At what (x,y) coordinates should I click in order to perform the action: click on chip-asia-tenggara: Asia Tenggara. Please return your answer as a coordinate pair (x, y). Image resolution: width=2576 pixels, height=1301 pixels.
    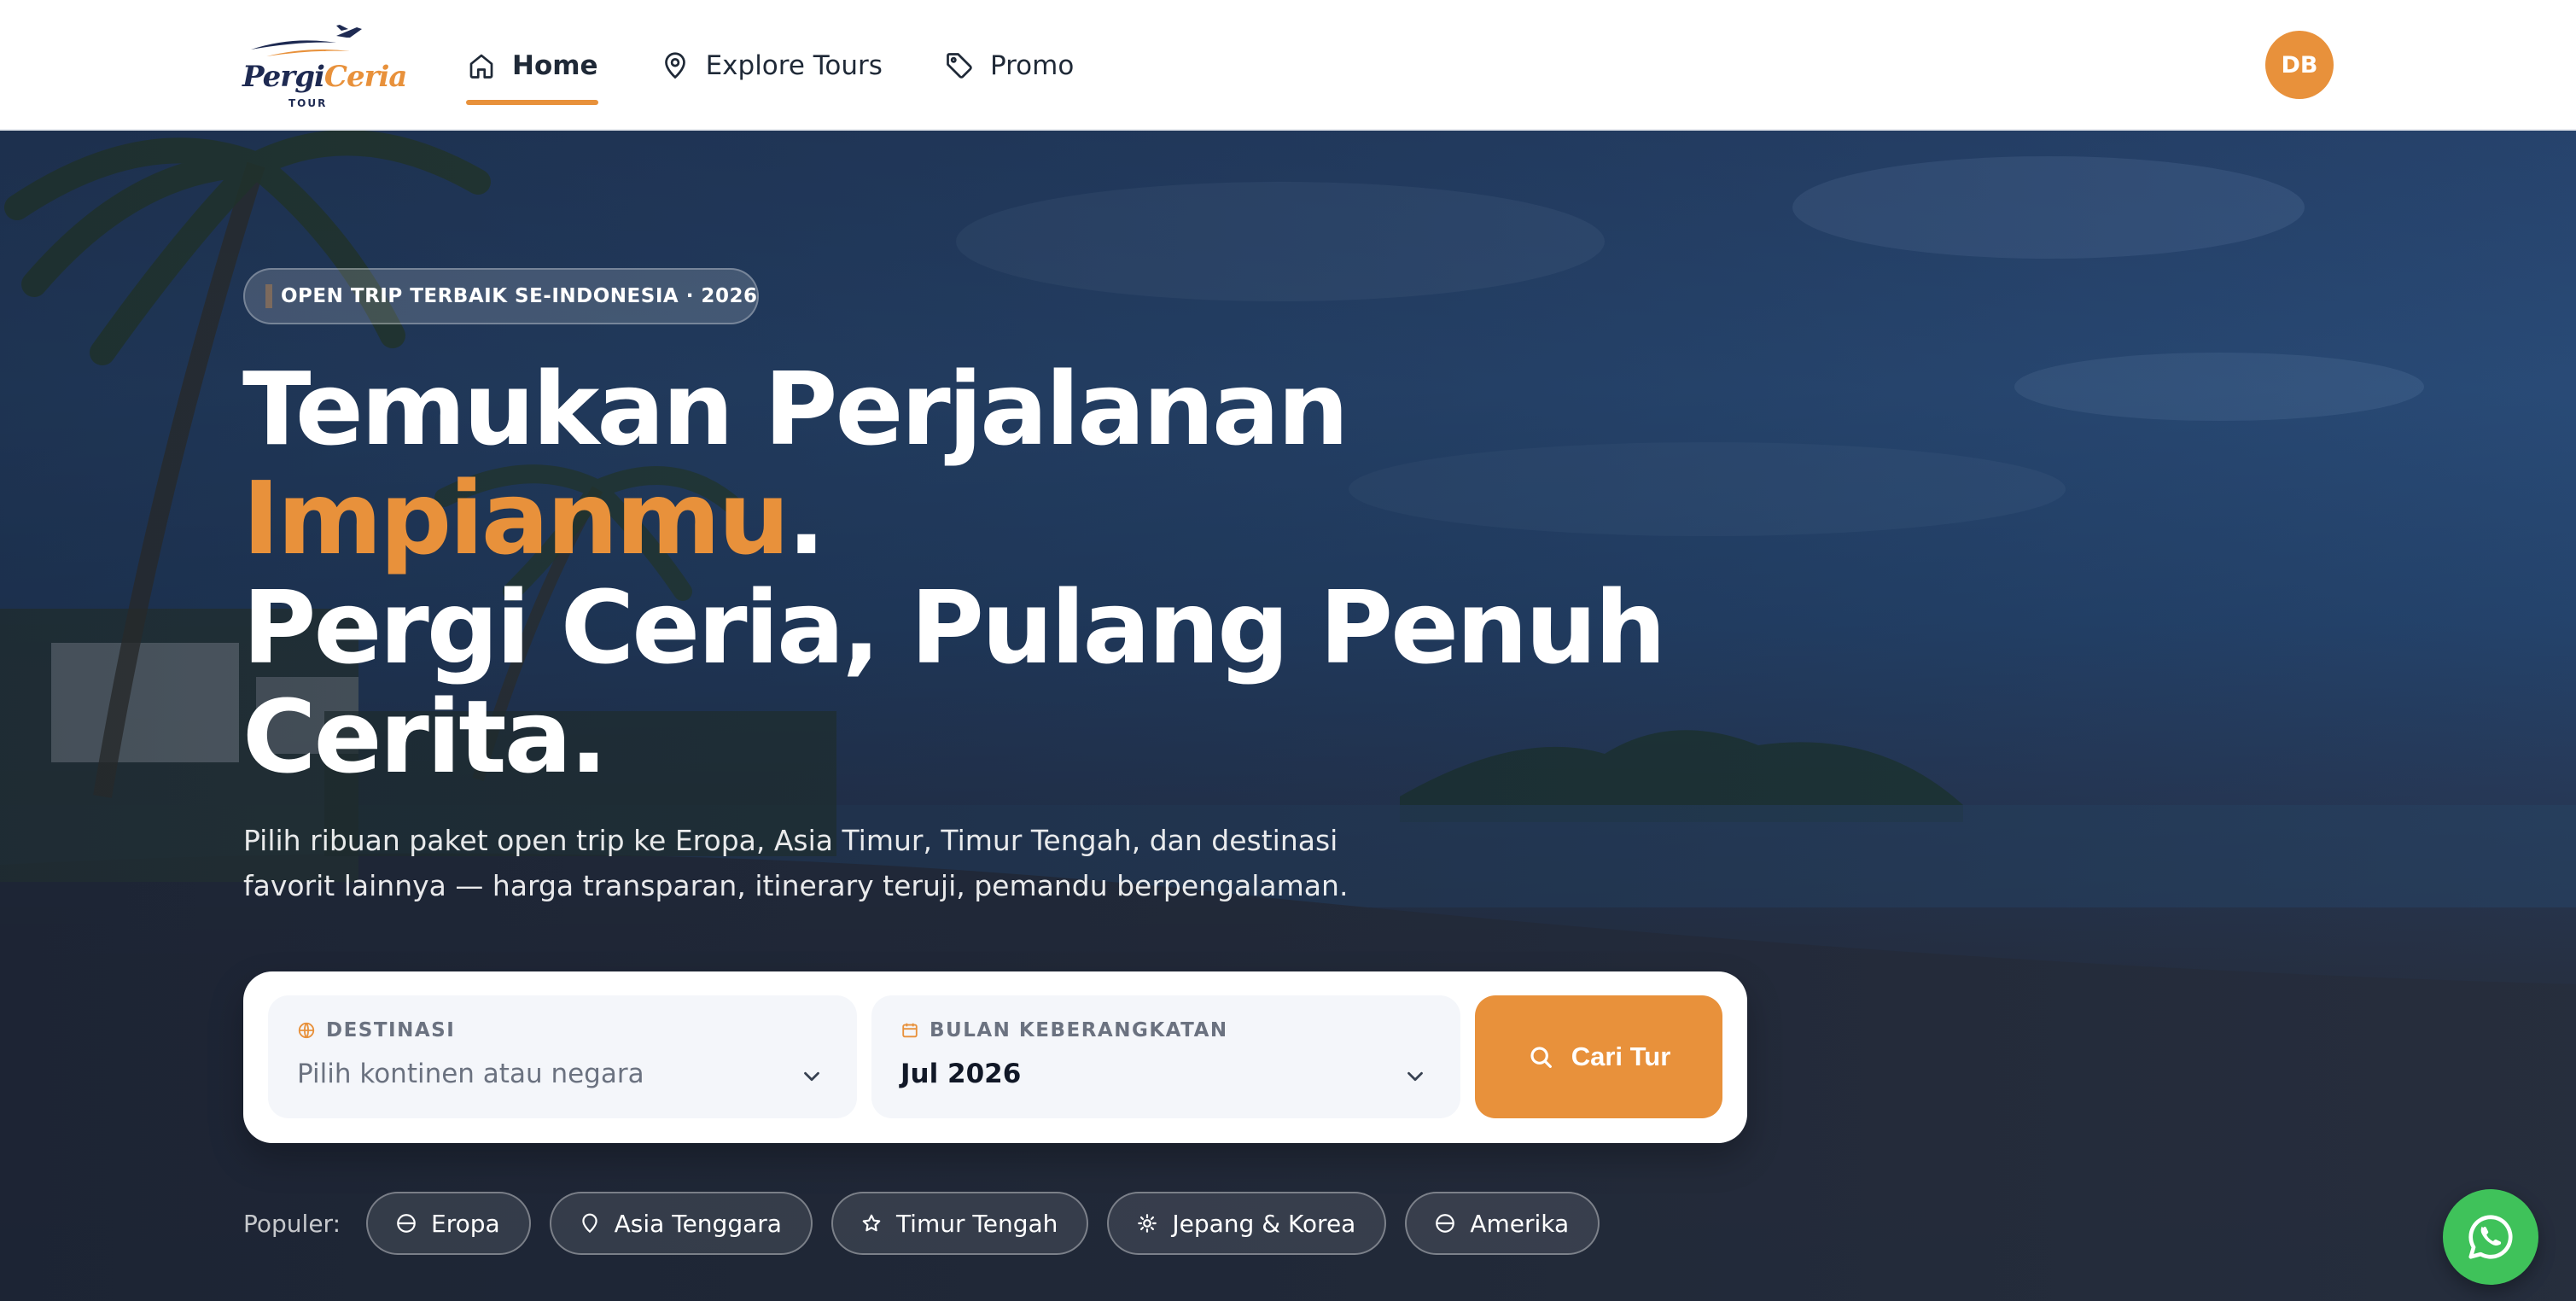
    Looking at the image, I should click on (681, 1223).